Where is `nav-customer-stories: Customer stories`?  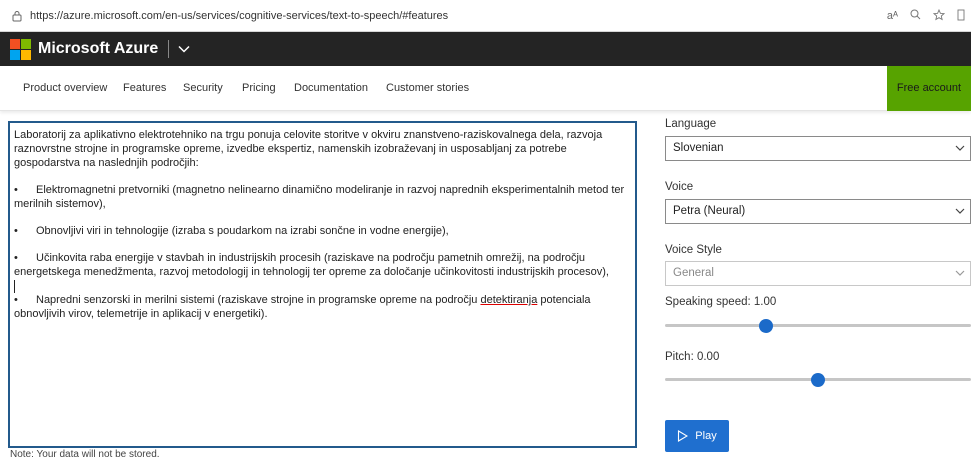 nav-customer-stories: Customer stories is located at coordinates (427, 88).